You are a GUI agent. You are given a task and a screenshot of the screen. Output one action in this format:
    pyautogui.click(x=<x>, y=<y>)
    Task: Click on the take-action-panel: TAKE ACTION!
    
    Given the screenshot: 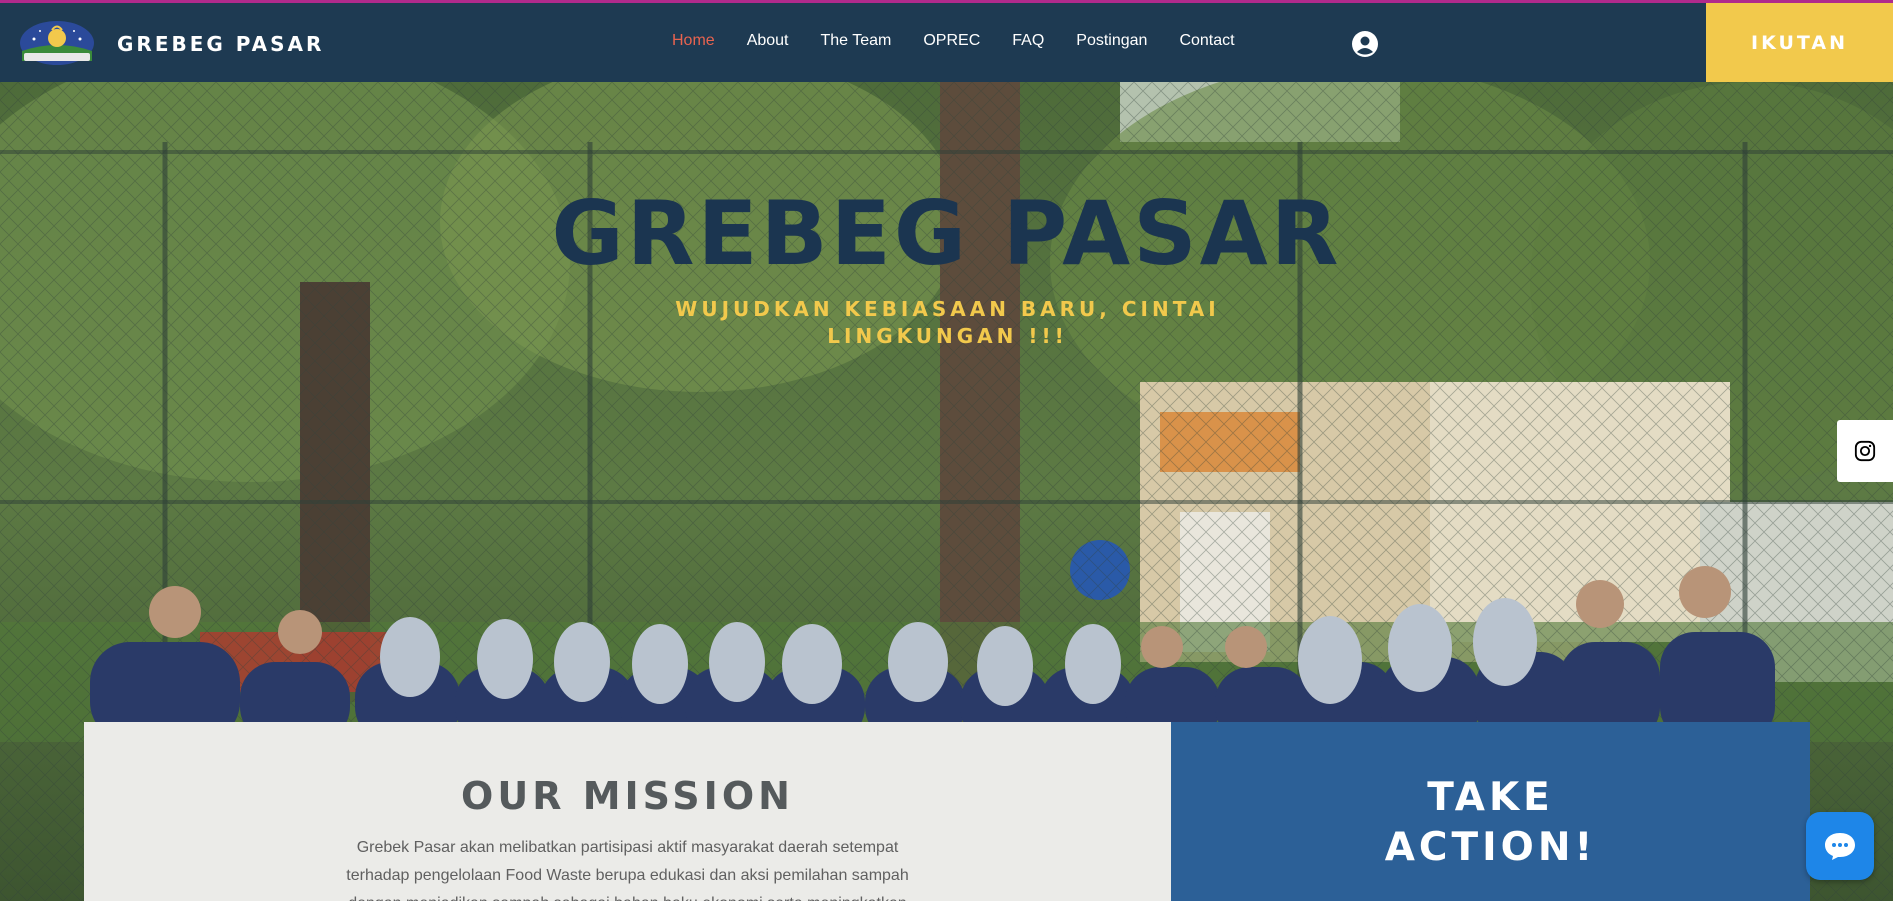 What is the action you would take?
    pyautogui.click(x=1490, y=811)
    